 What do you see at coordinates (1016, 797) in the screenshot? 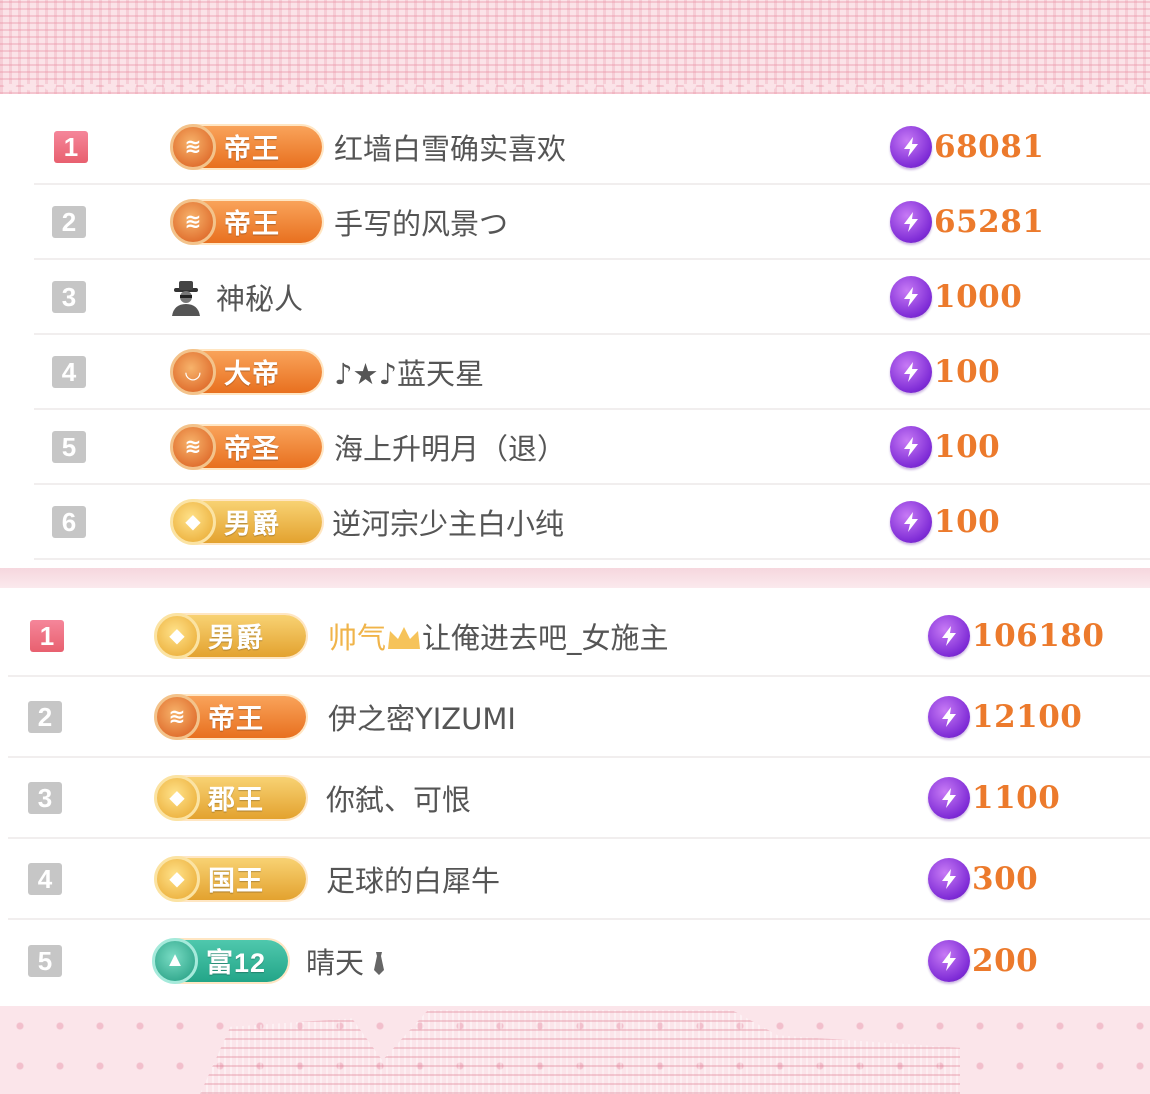
I see `score-value: 1100` at bounding box center [1016, 797].